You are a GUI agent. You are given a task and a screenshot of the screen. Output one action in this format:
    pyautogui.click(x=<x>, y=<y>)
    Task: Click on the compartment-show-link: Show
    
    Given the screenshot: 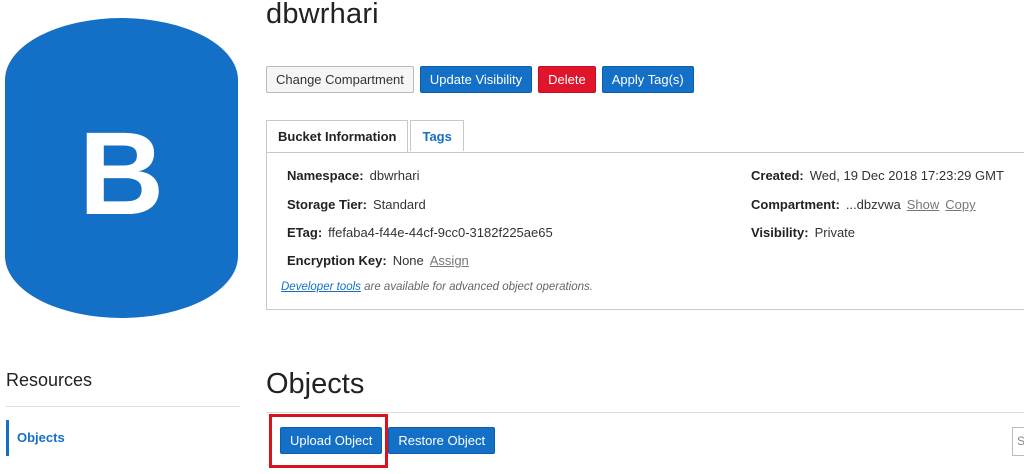 What is the action you would take?
    pyautogui.click(x=923, y=204)
    